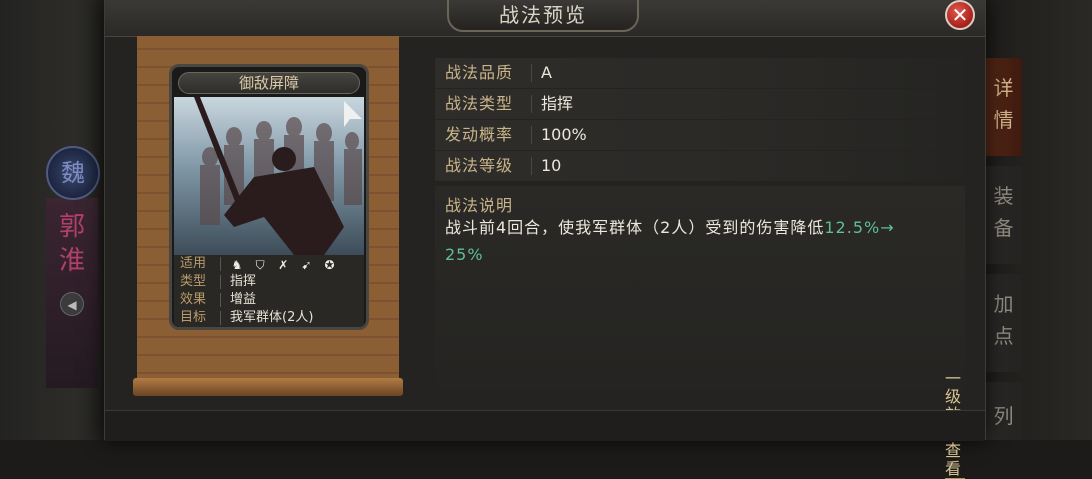 This screenshot has height=479, width=1092. I want to click on stat-row-effect: 效果 增益, so click(269, 300).